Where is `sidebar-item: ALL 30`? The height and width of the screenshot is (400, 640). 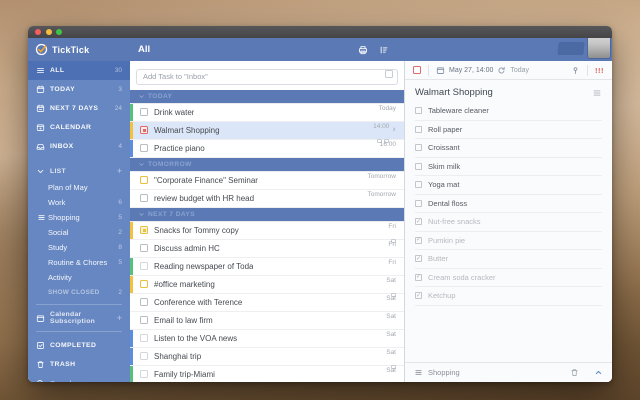 sidebar-item: ALL 30 is located at coordinates (79, 70).